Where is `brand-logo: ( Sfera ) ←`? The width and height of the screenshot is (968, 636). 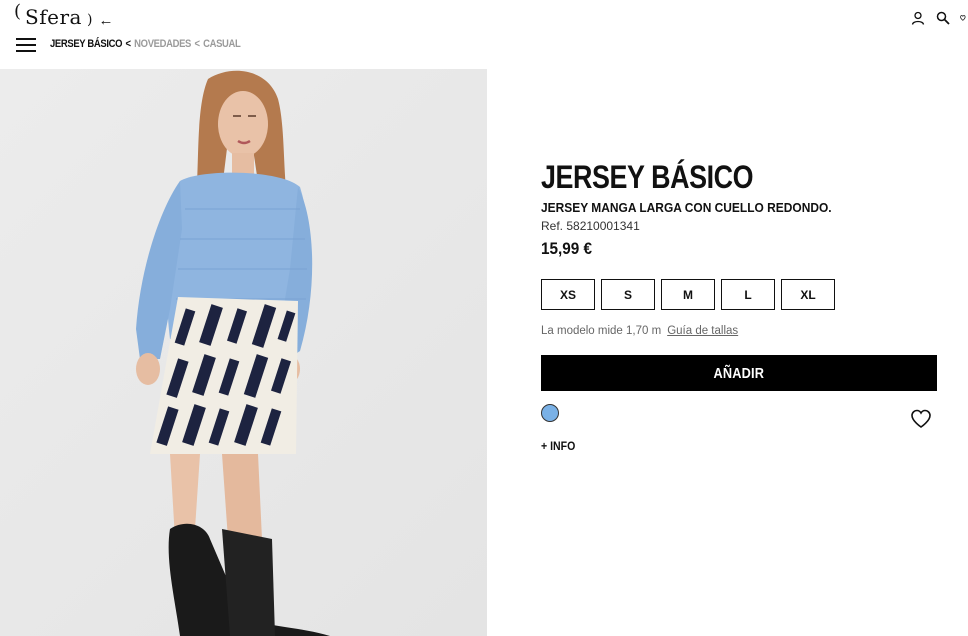 brand-logo: ( Sfera ) ← is located at coordinates (63, 15).